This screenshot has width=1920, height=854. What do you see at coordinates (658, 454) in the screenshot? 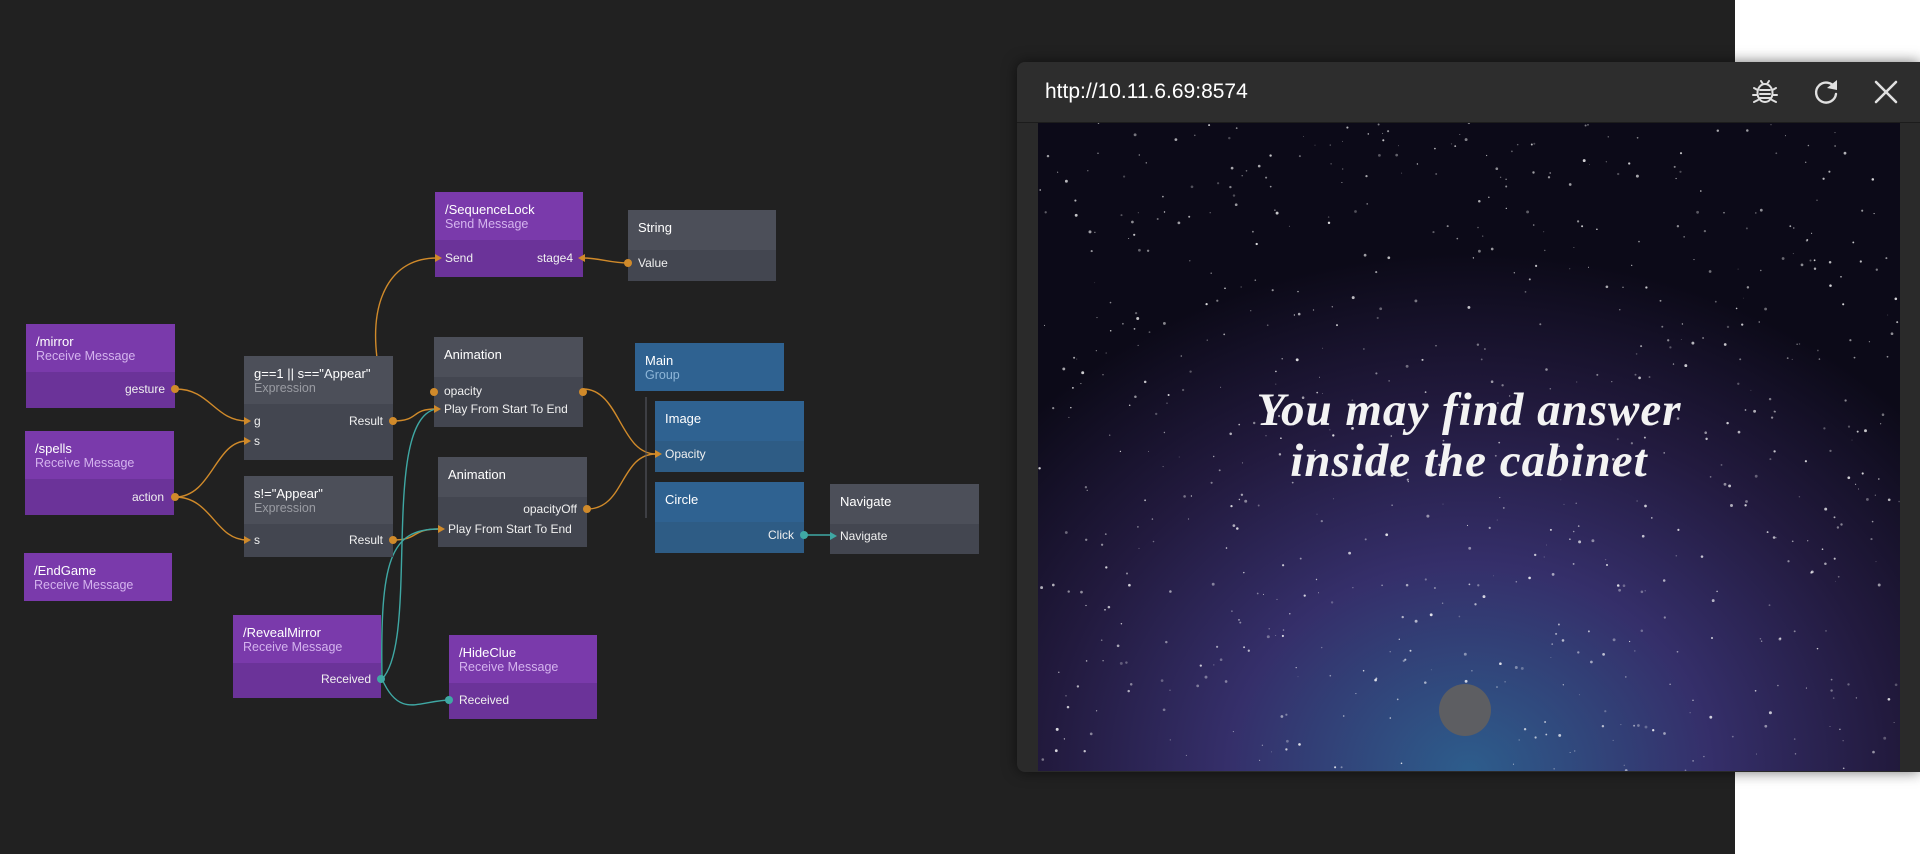
I see `input-port-opacity` at bounding box center [658, 454].